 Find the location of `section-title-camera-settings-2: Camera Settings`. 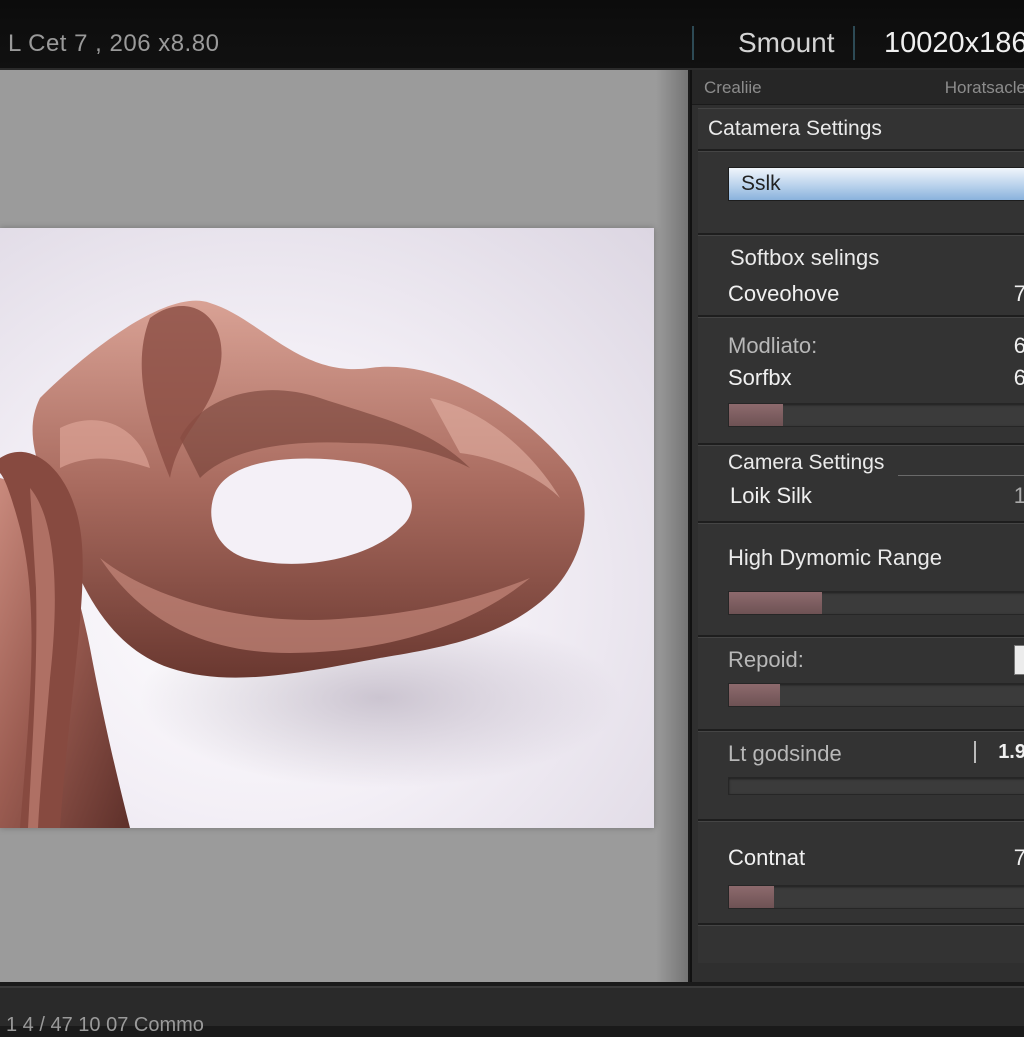

section-title-camera-settings-2: Camera Settings is located at coordinates (806, 462).